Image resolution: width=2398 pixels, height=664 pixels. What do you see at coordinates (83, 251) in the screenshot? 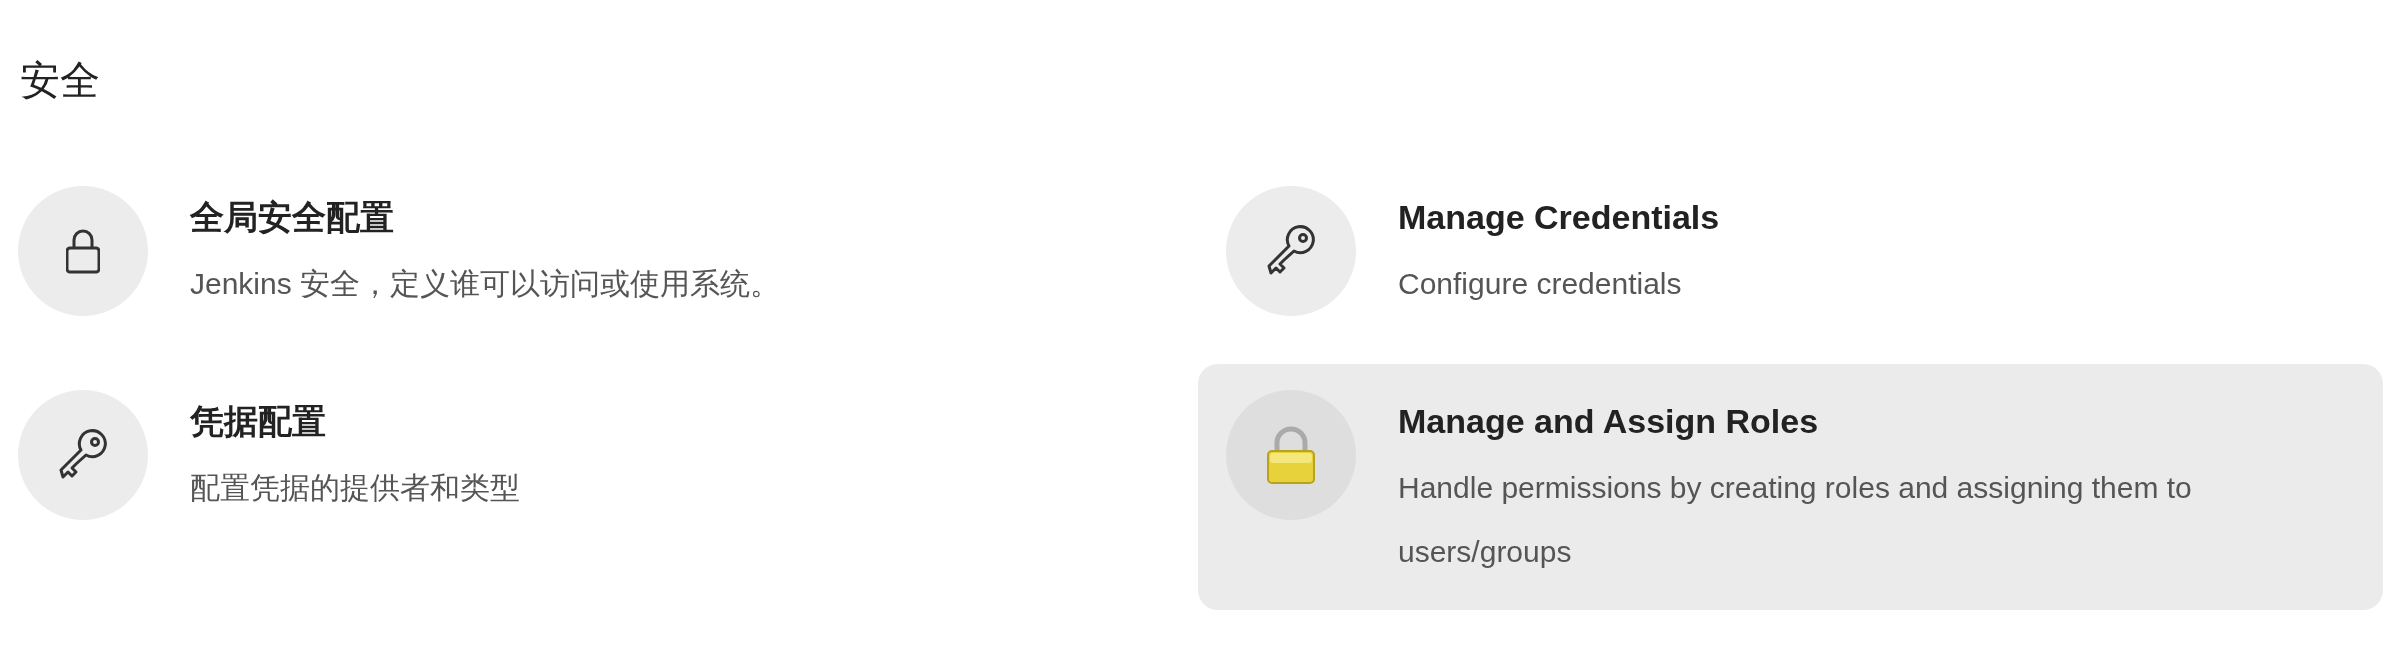
I see `lock-icon` at bounding box center [83, 251].